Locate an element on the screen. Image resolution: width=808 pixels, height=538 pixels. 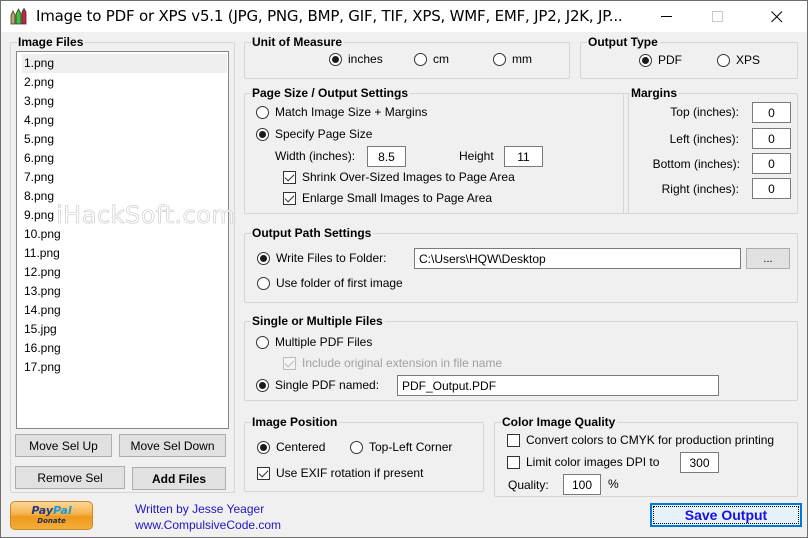
checkbox-unchecked-icon is located at coordinates (513, 462).